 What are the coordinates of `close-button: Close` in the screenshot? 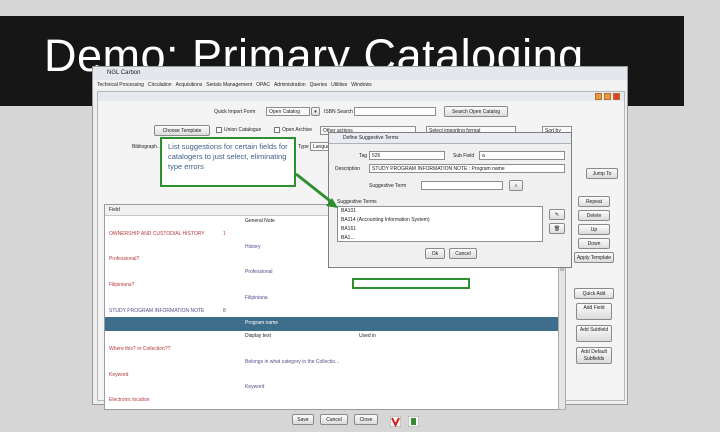 It's located at (366, 419).